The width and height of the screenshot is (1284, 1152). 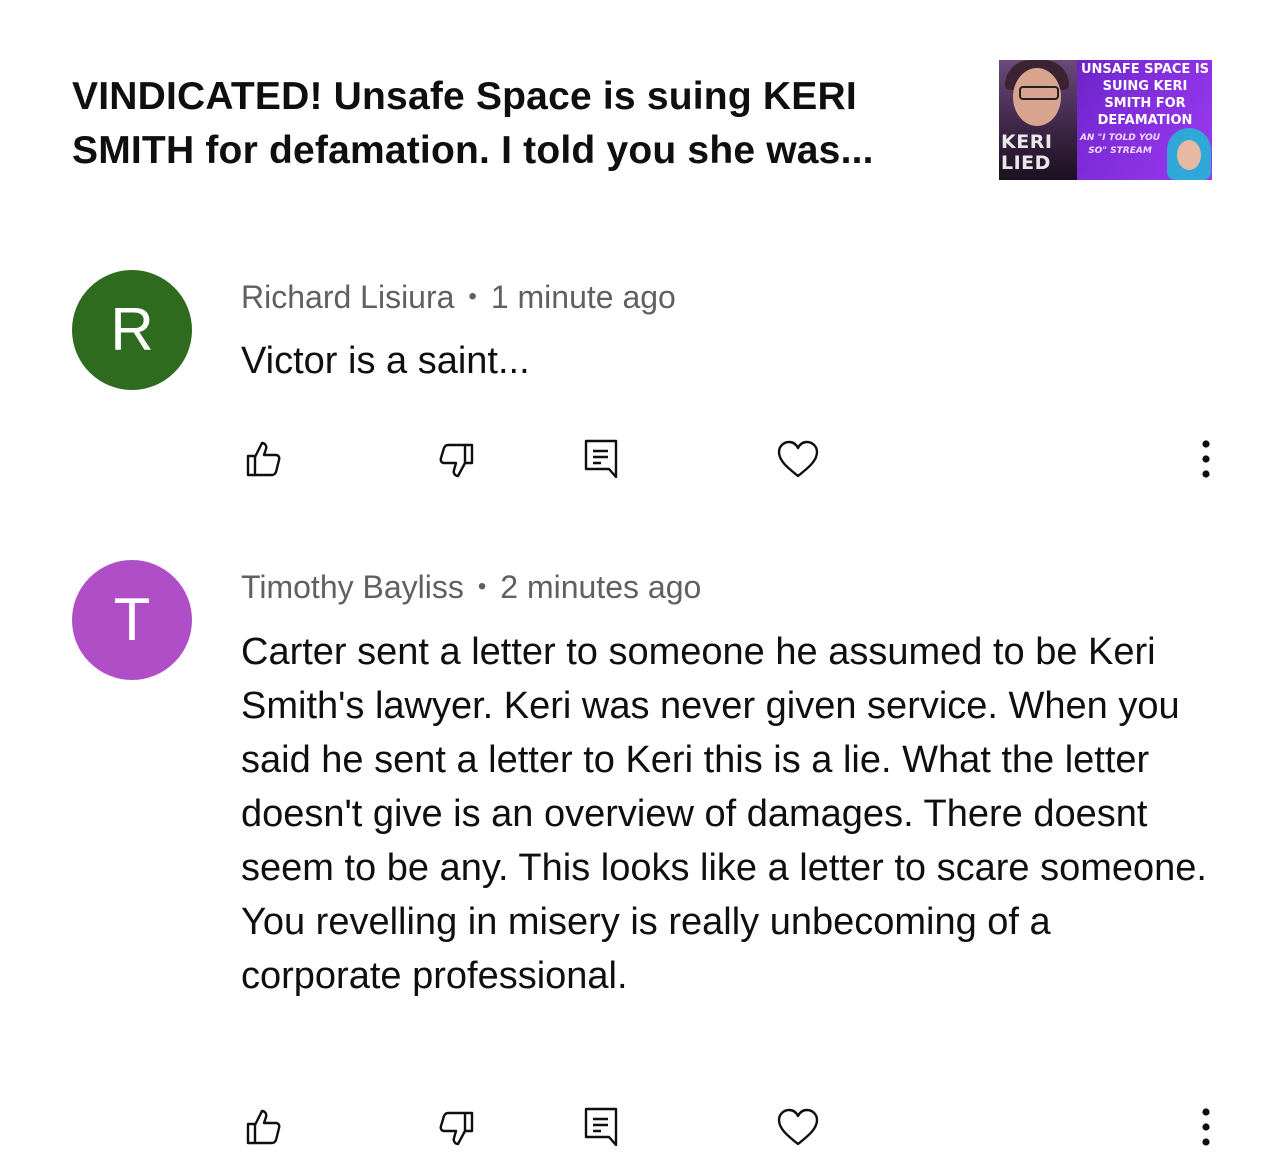 I want to click on thumbnail-person-right, so click(x=1189, y=154).